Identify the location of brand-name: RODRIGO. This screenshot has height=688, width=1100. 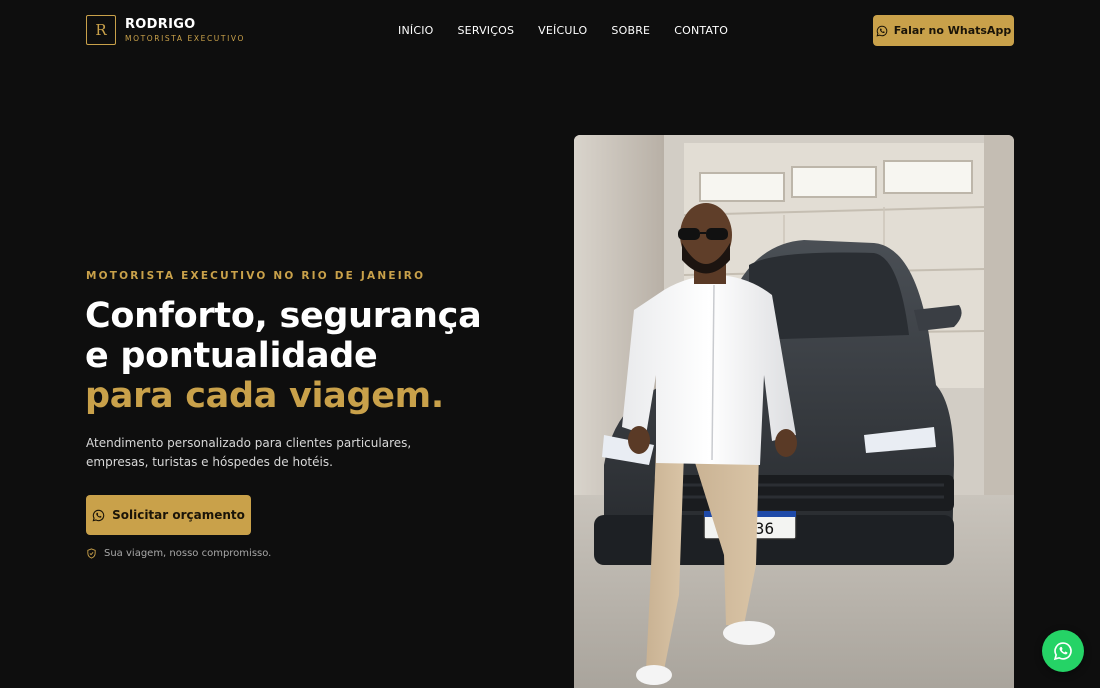
(160, 24).